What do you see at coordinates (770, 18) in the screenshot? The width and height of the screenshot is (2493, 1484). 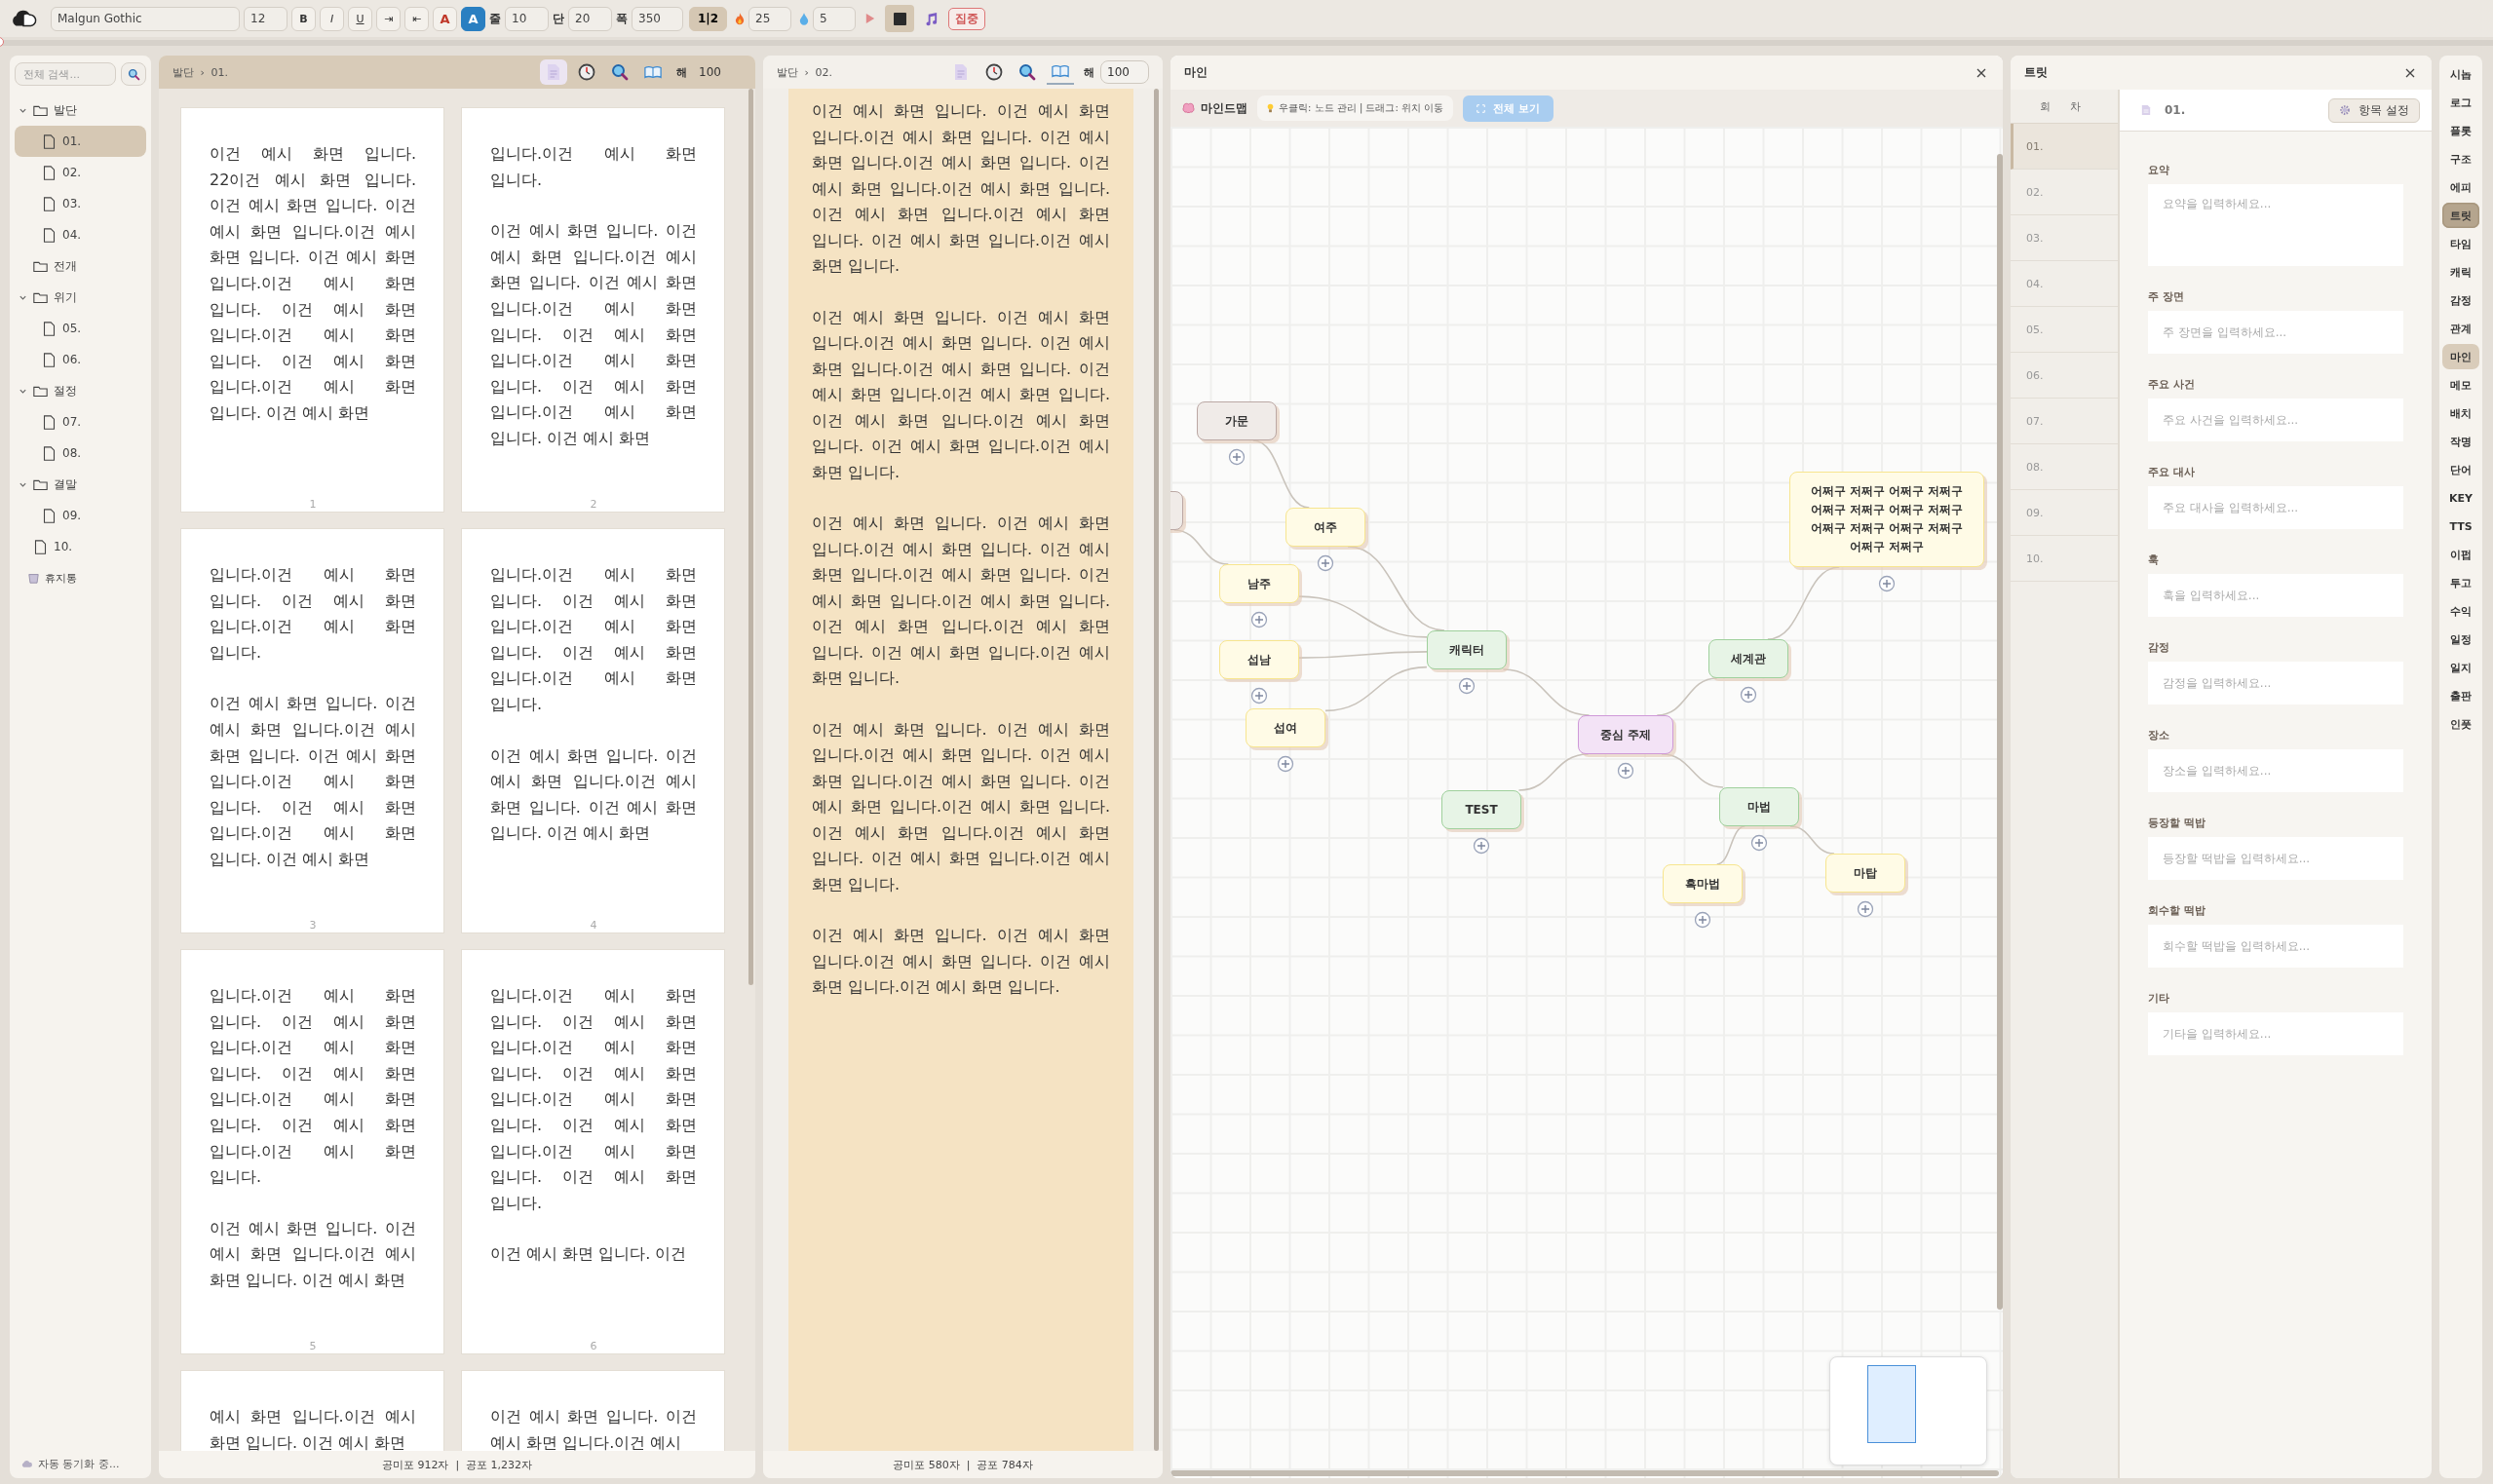 I see `goal-field: 25` at bounding box center [770, 18].